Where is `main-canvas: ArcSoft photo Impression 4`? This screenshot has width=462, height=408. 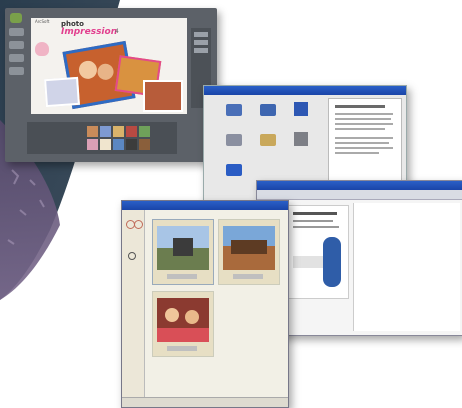
main-canvas: ArcSoft photo Impression 4 is located at coordinates (109, 66).